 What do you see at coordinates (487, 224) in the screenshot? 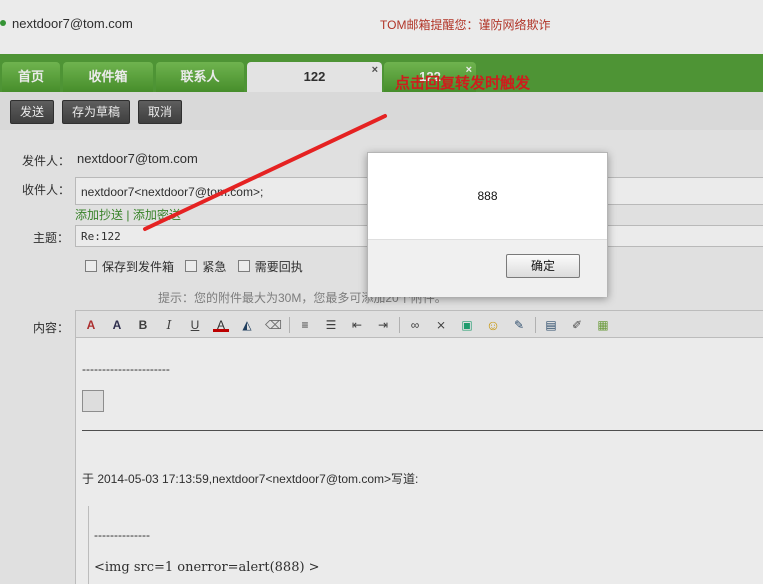
I see `alert-dialog: 888 确定` at bounding box center [487, 224].